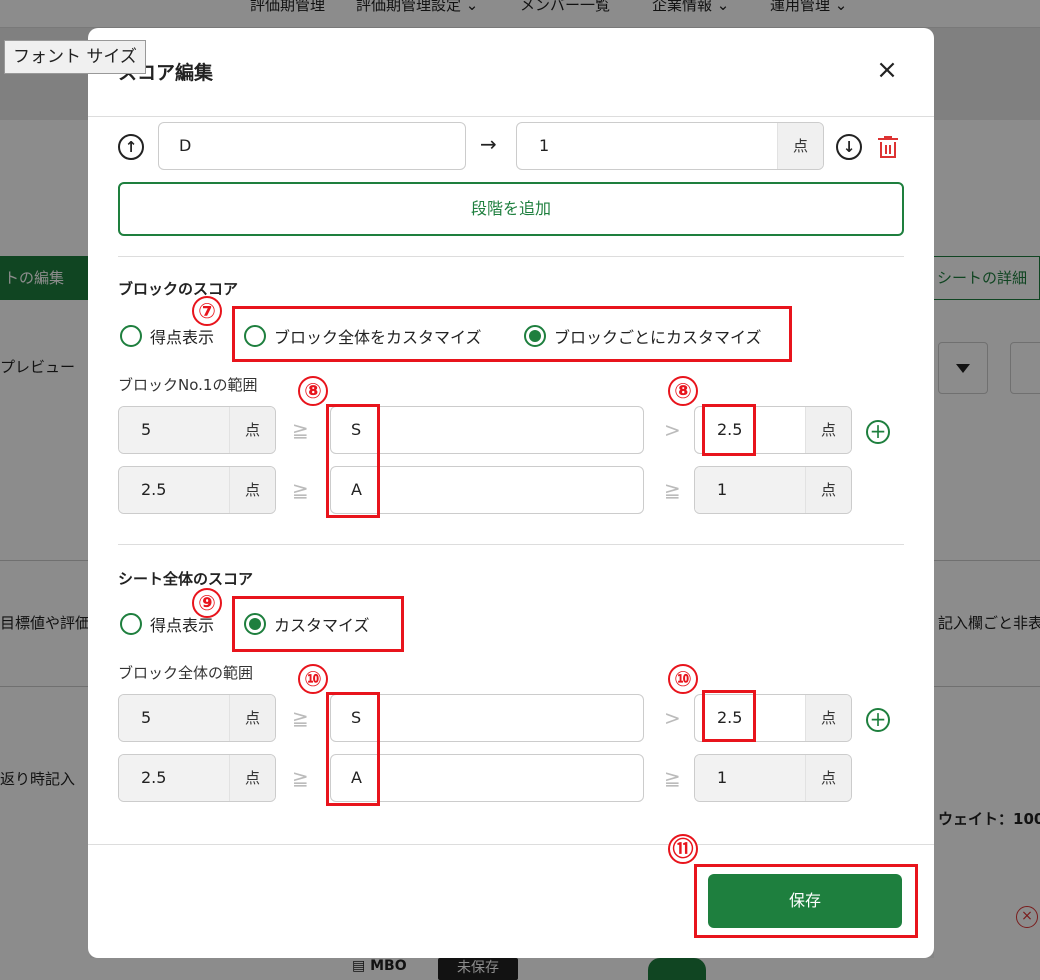 Image resolution: width=1040 pixels, height=980 pixels. Describe the element at coordinates (511, 209) in the screenshot. I see `add-level-button: 段階を追加` at that location.